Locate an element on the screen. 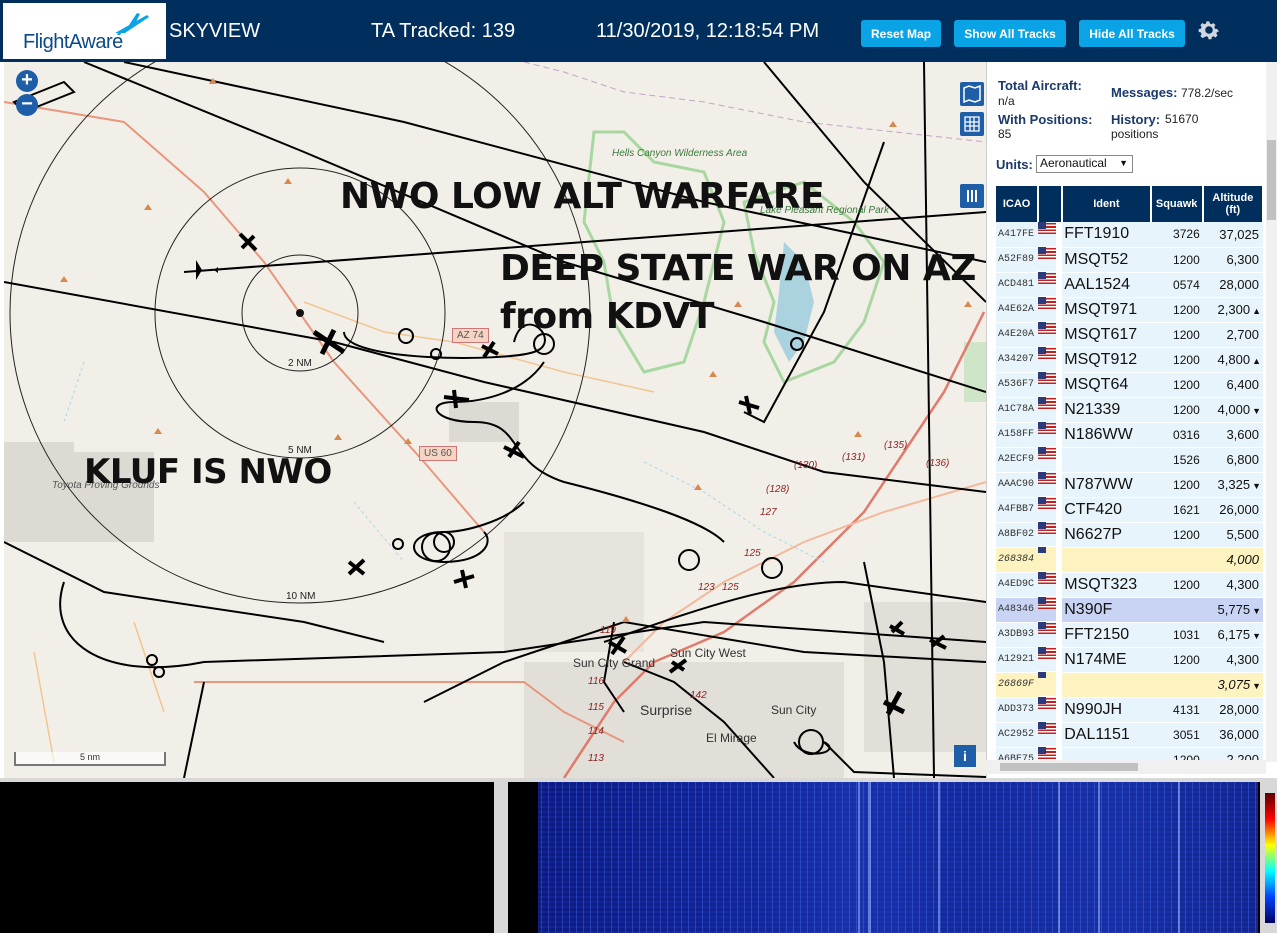 This screenshot has width=1277, height=933. place-sun-city-west: Sun City West is located at coordinates (708, 653).